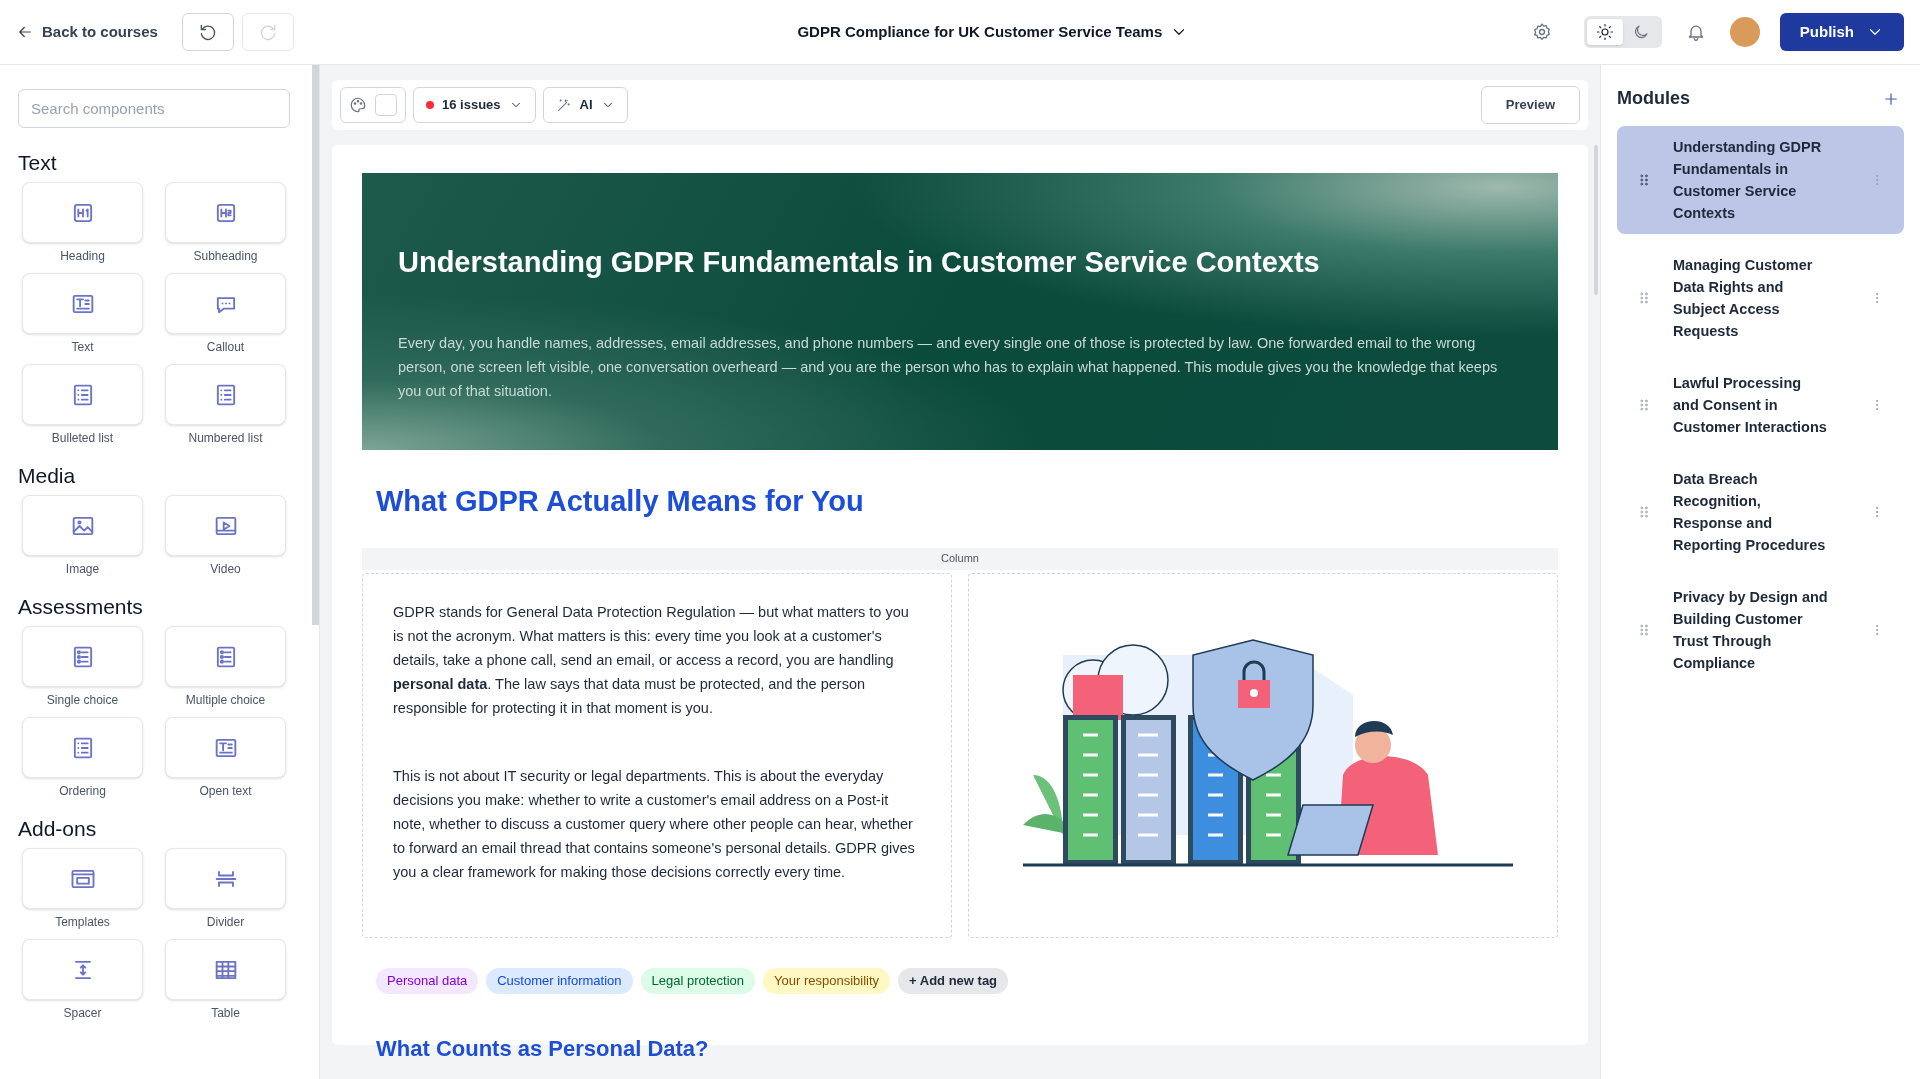  Describe the element at coordinates (620, 501) in the screenshot. I see `section-heading: What GDPR Actually Means for You` at that location.